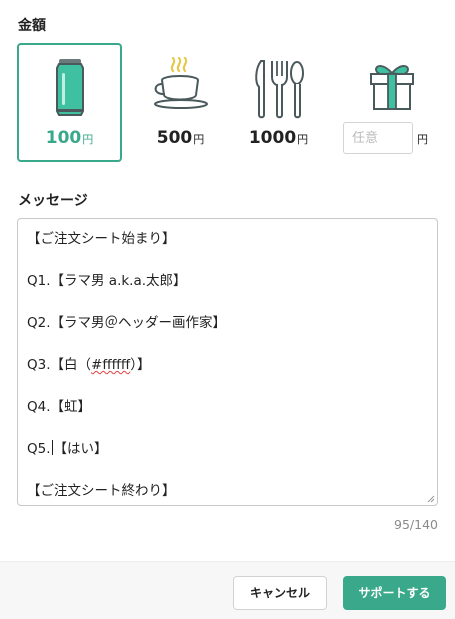  I want to click on amount-option-1000: 1000円, so click(278, 102).